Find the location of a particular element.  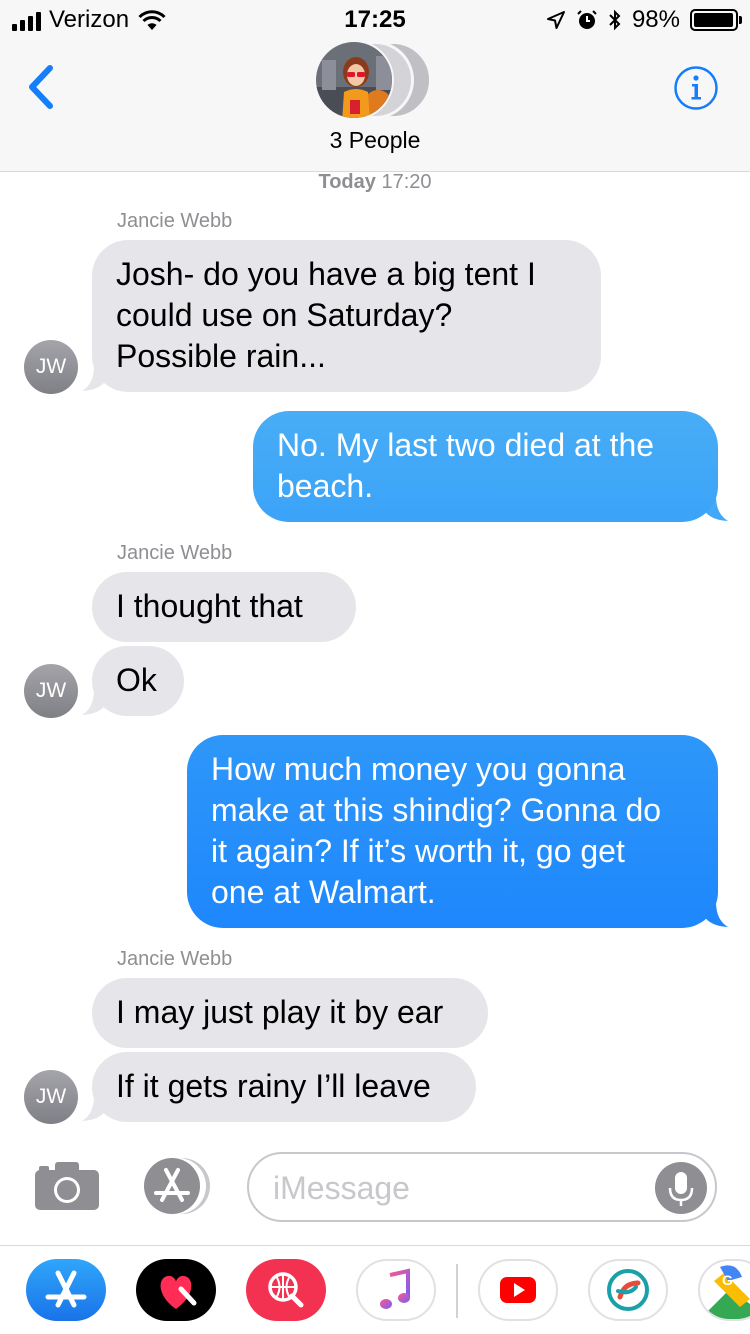

navigation-logo-icon is located at coordinates (628, 1290).